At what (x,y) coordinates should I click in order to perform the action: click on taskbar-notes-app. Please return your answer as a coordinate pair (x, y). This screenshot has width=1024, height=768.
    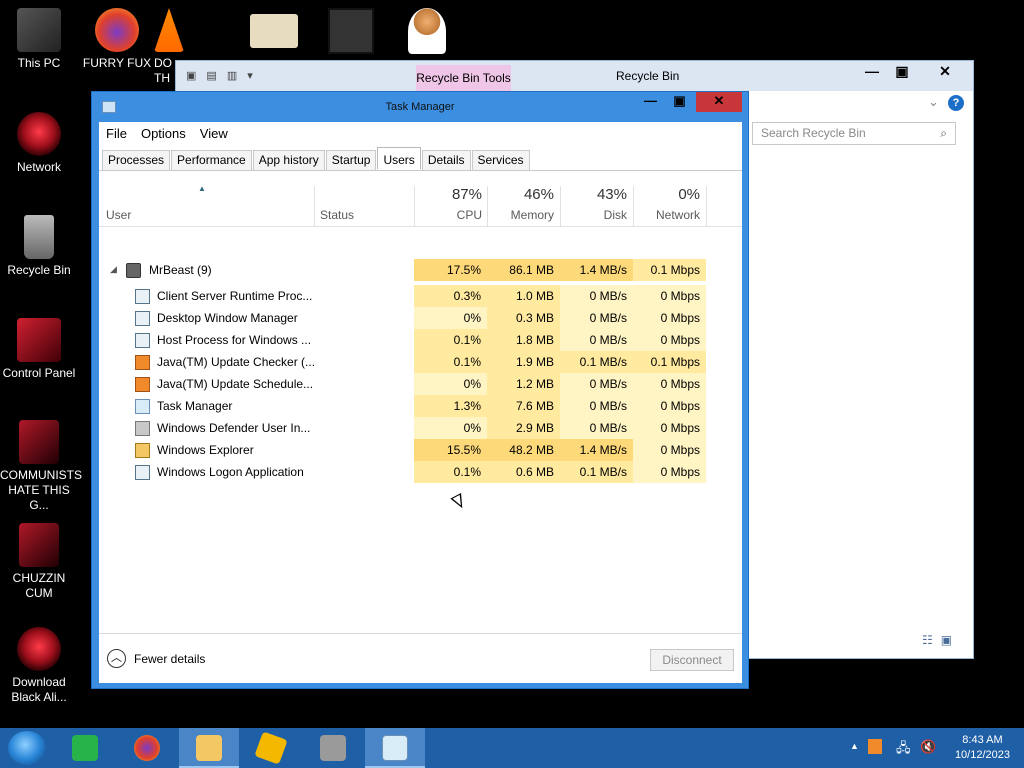
    Looking at the image, I should click on (85, 748).